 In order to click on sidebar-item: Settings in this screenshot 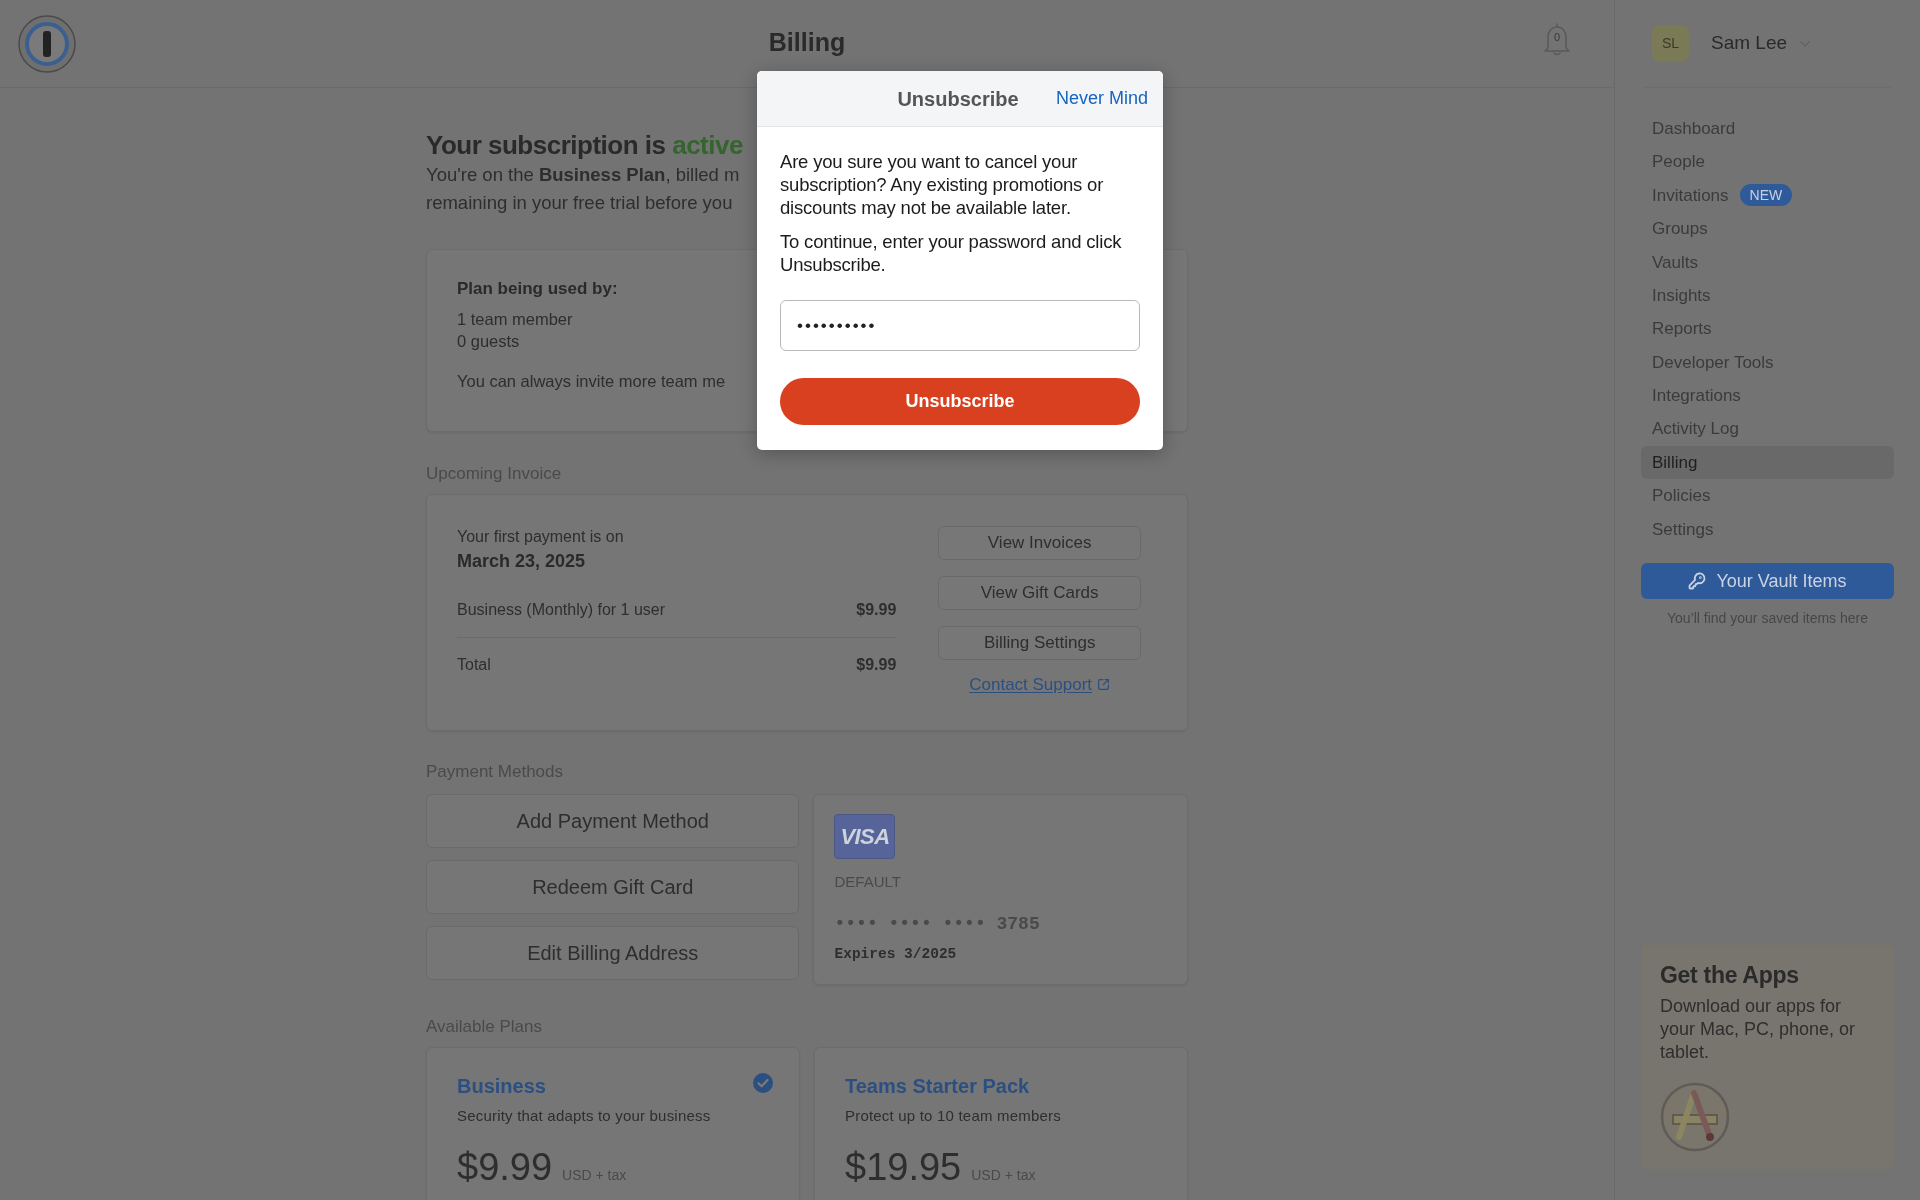, I will do `click(1767, 529)`.